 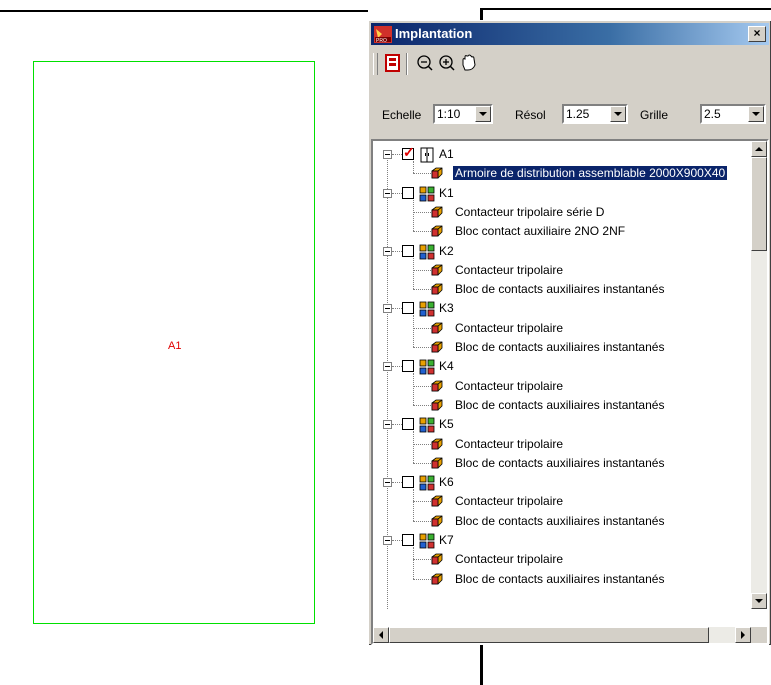 What do you see at coordinates (446, 540) in the screenshot?
I see `node-label: K7` at bounding box center [446, 540].